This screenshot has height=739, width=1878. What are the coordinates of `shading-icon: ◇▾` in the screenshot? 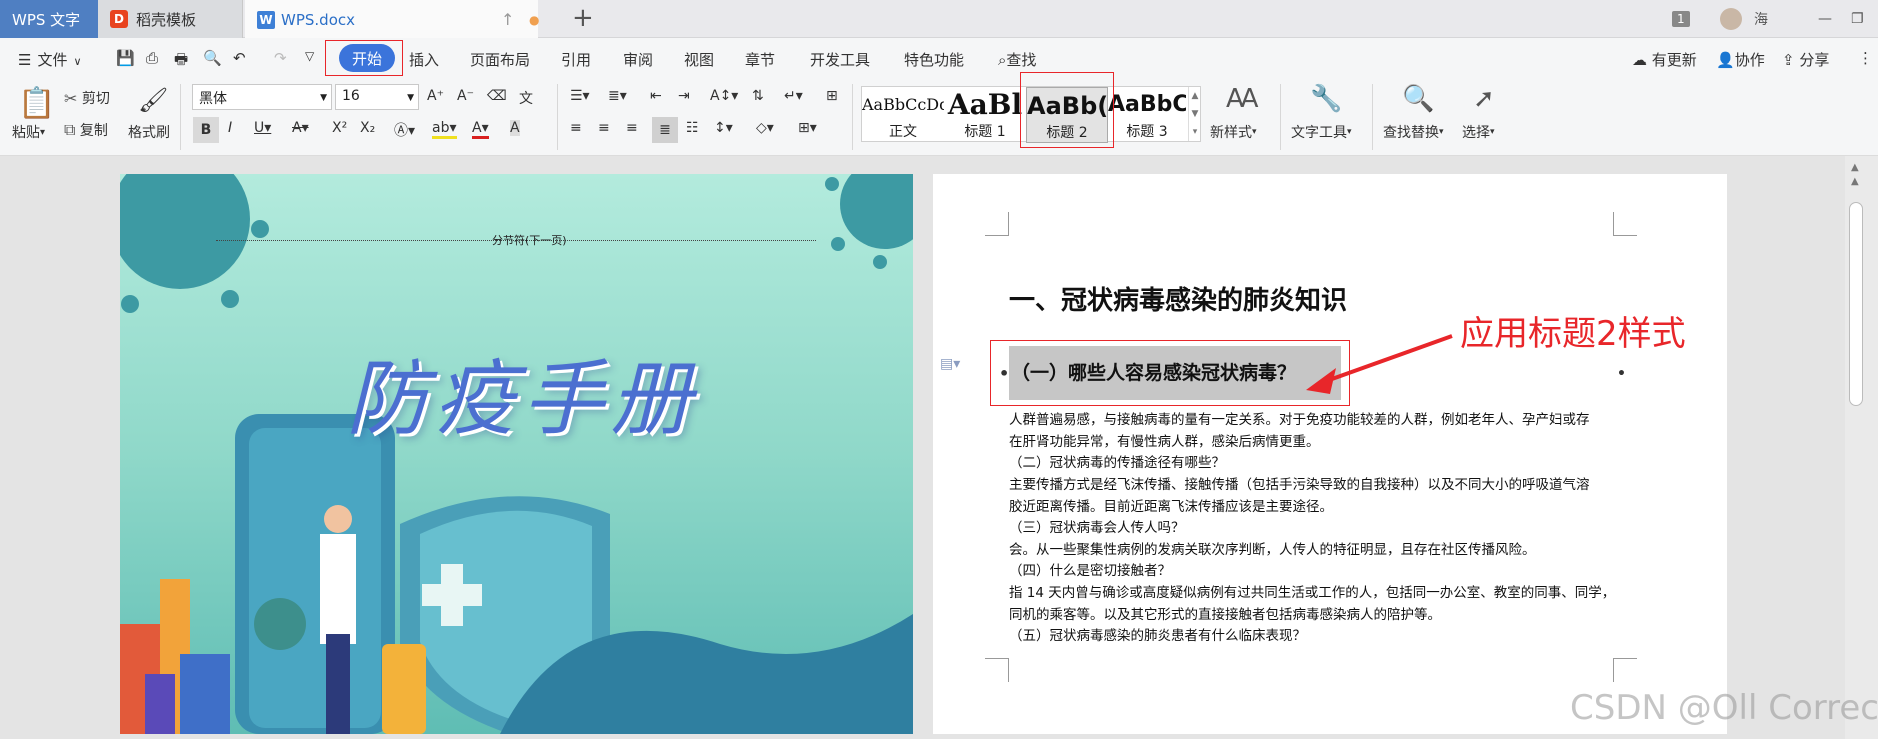 It's located at (765, 128).